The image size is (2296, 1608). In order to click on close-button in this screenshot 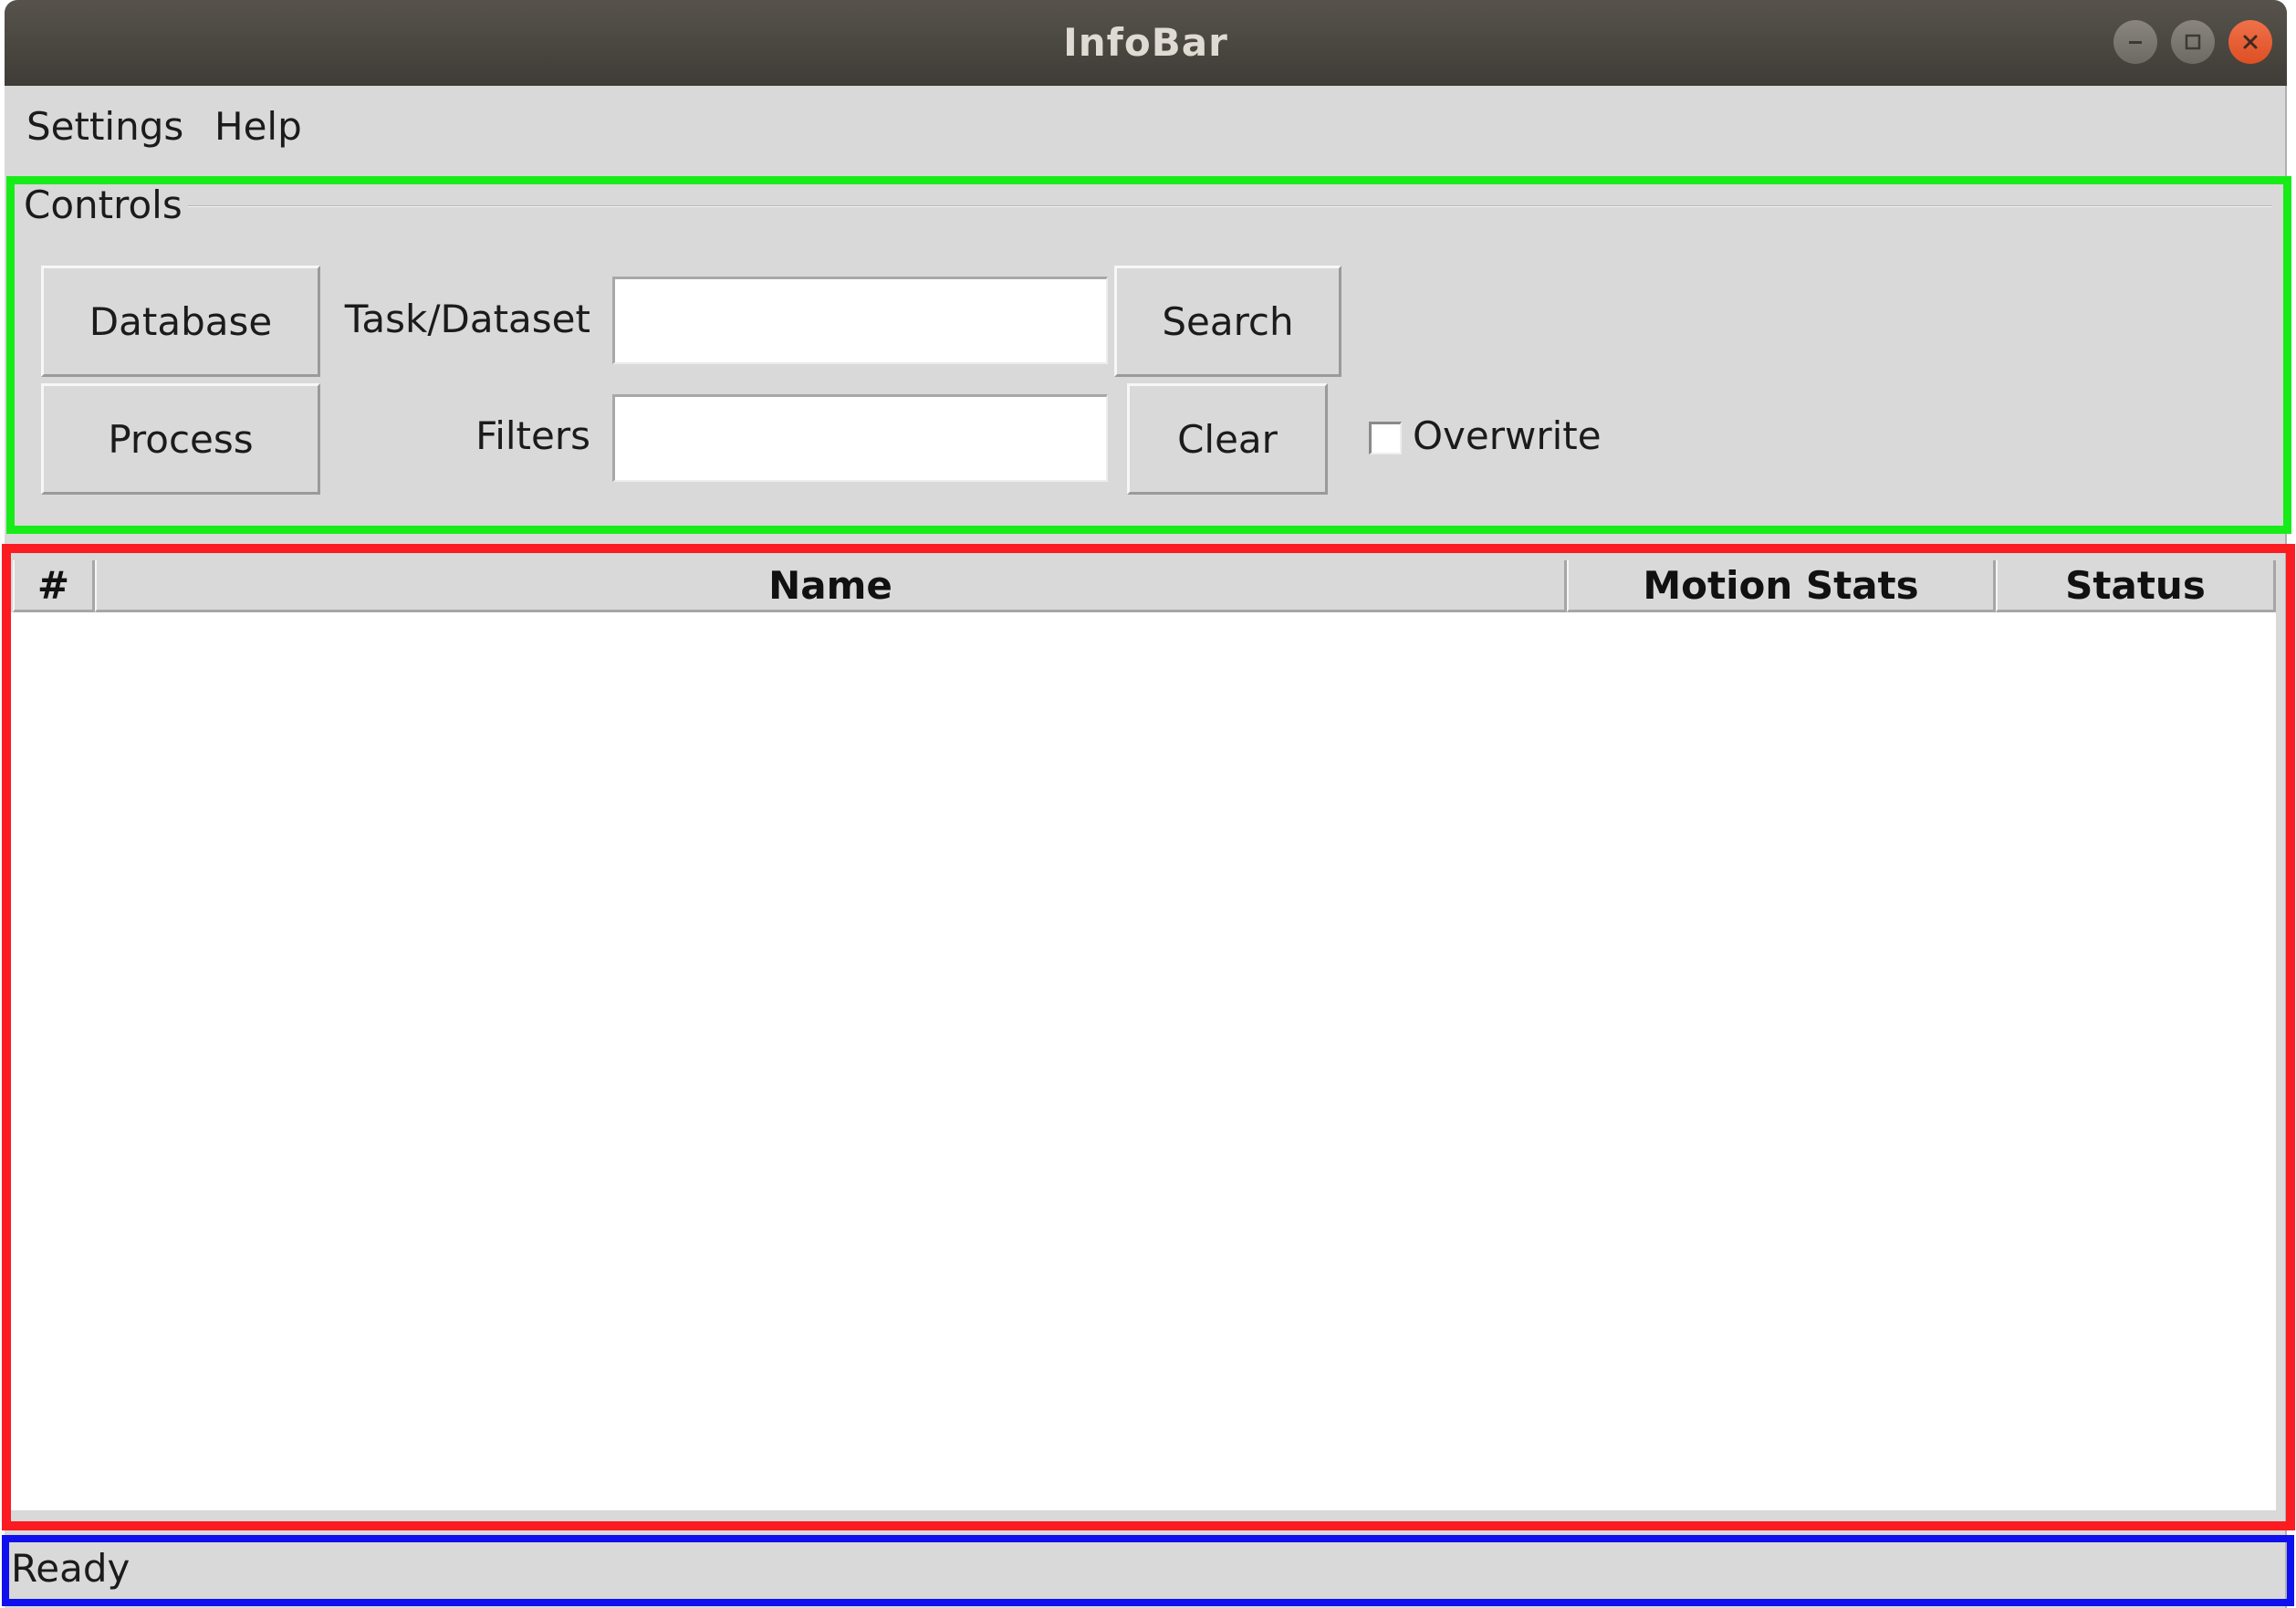, I will do `click(2250, 42)`.